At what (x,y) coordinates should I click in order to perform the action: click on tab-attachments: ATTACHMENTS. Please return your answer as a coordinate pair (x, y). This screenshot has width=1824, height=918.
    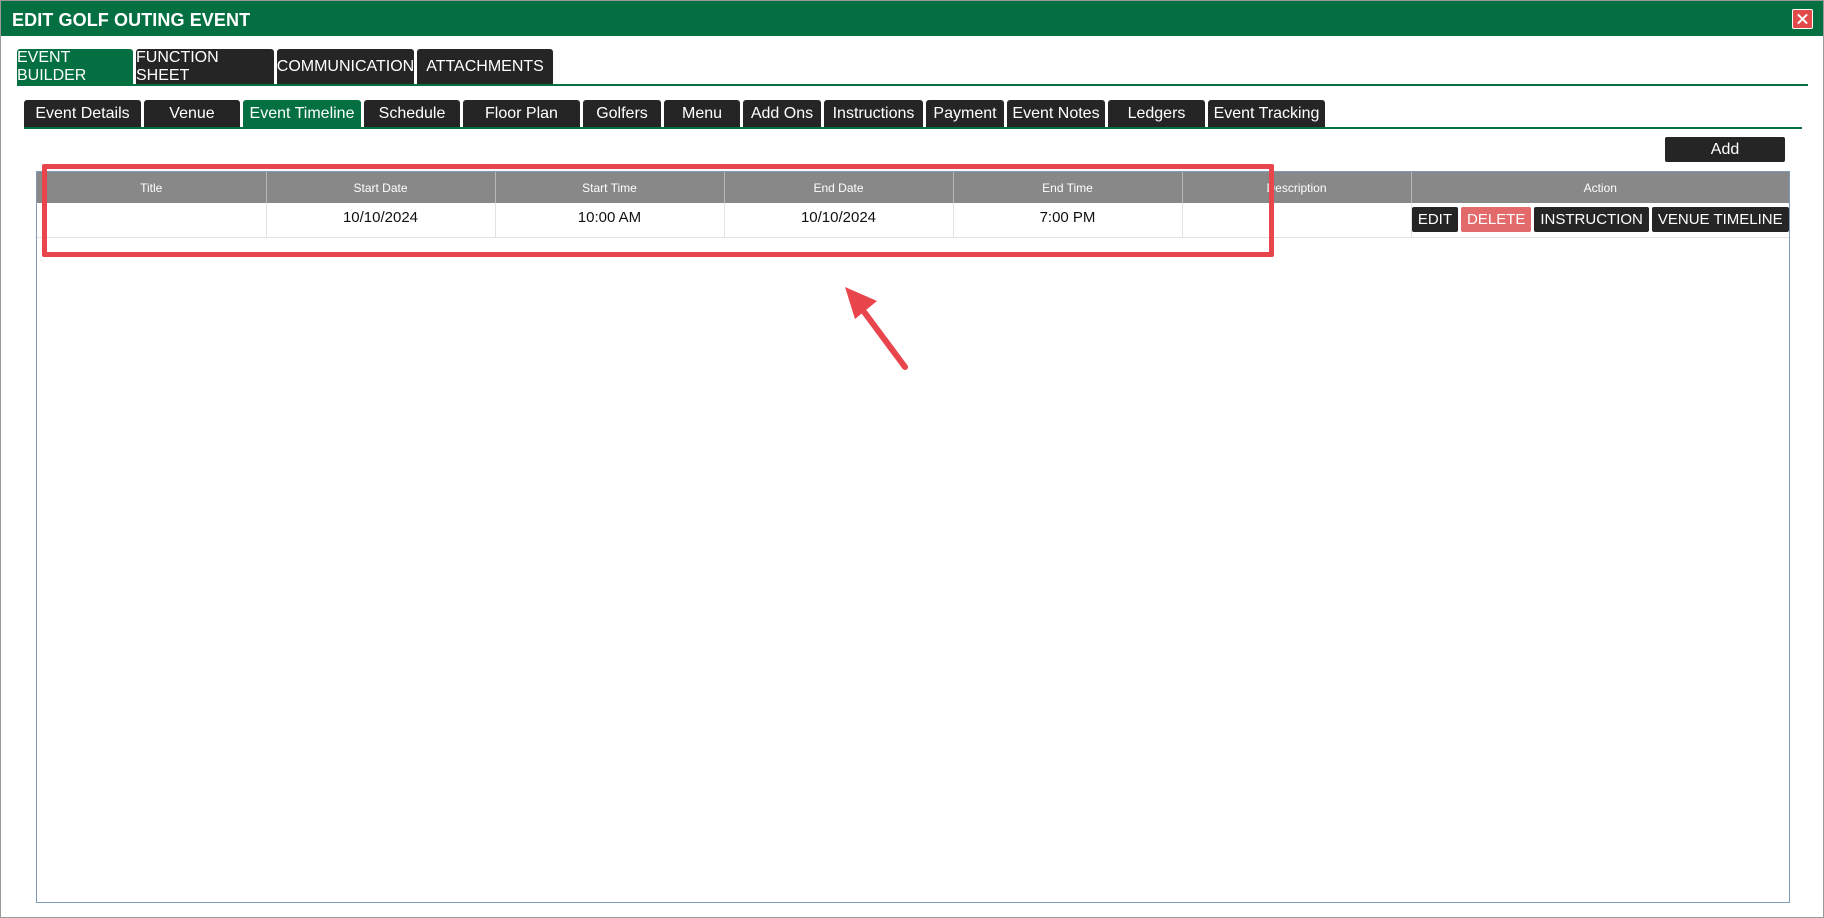
    Looking at the image, I should click on (485, 67).